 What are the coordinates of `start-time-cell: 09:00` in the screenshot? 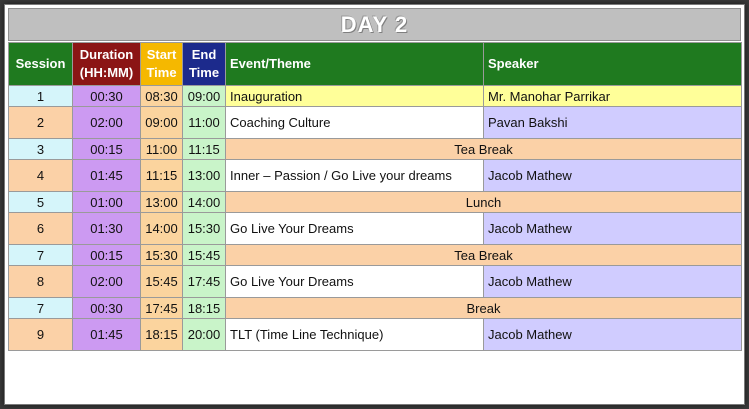 It's located at (161, 122).